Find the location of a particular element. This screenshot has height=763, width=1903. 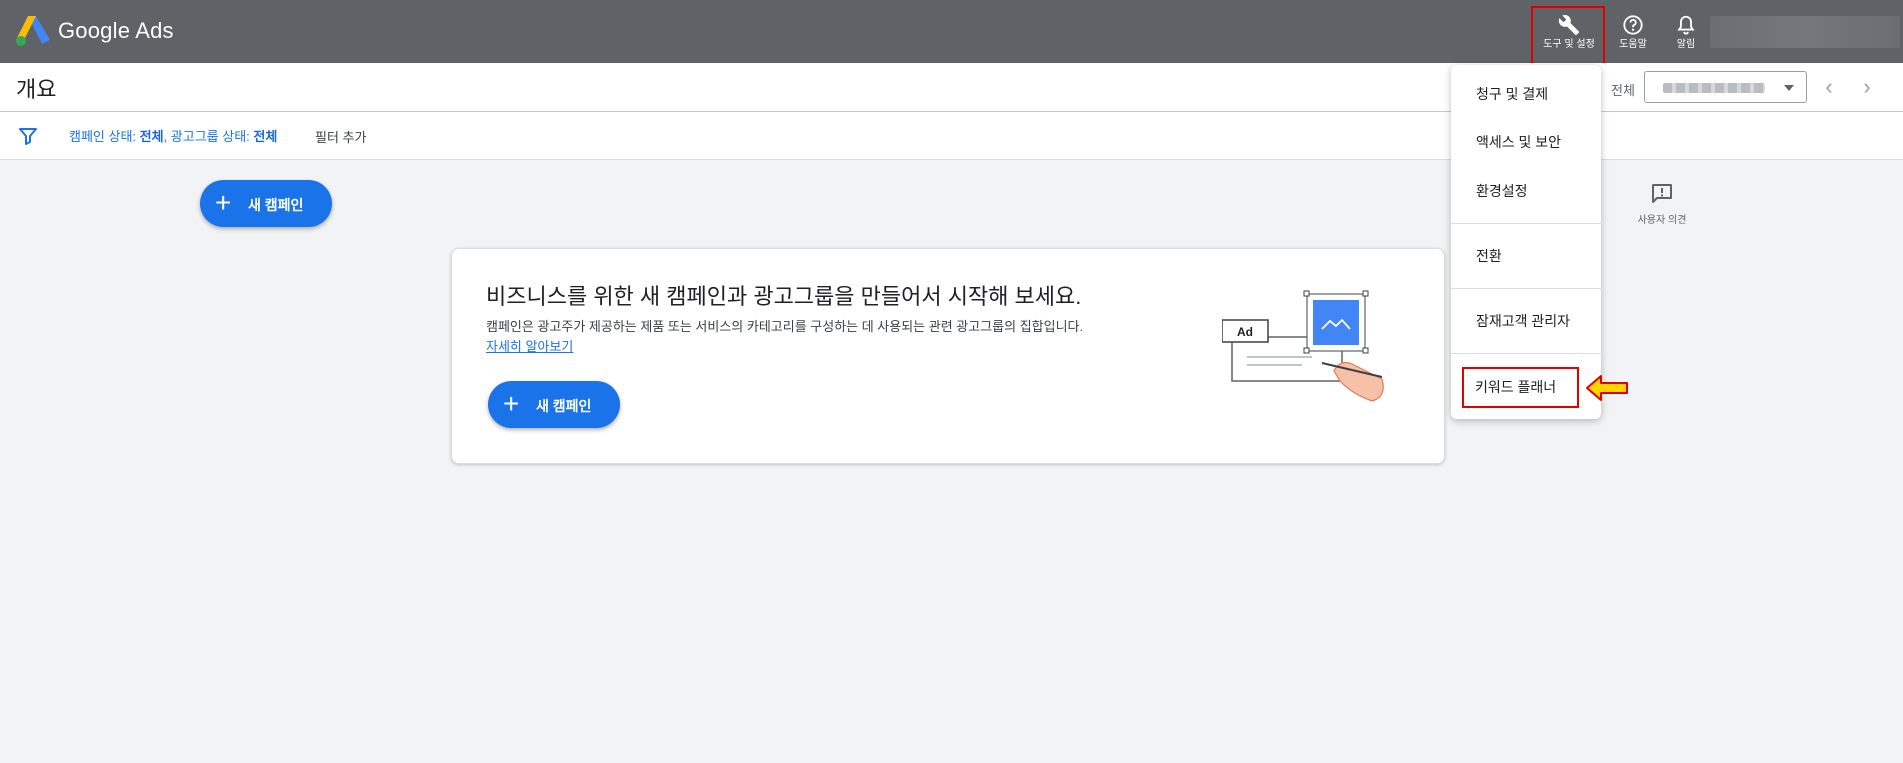

account-info-redacted is located at coordinates (1805, 32).